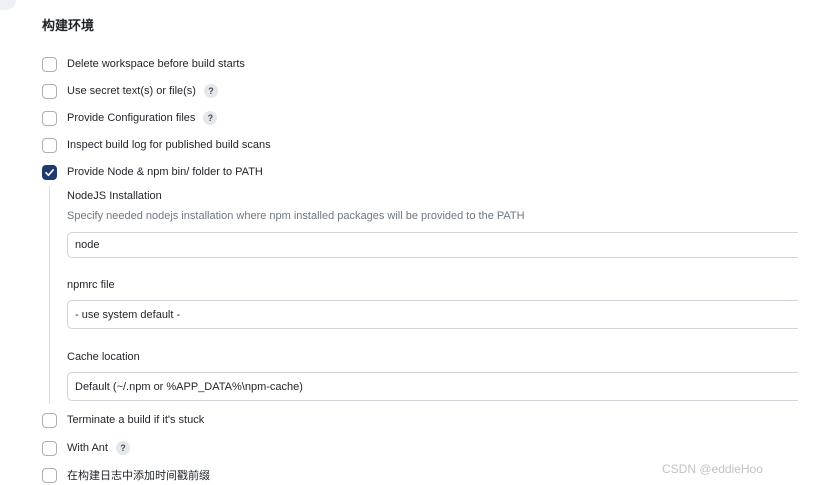 This screenshot has width=824, height=485. Describe the element at coordinates (432, 314) in the screenshot. I see `npmrc-file-select: - use system default -` at that location.